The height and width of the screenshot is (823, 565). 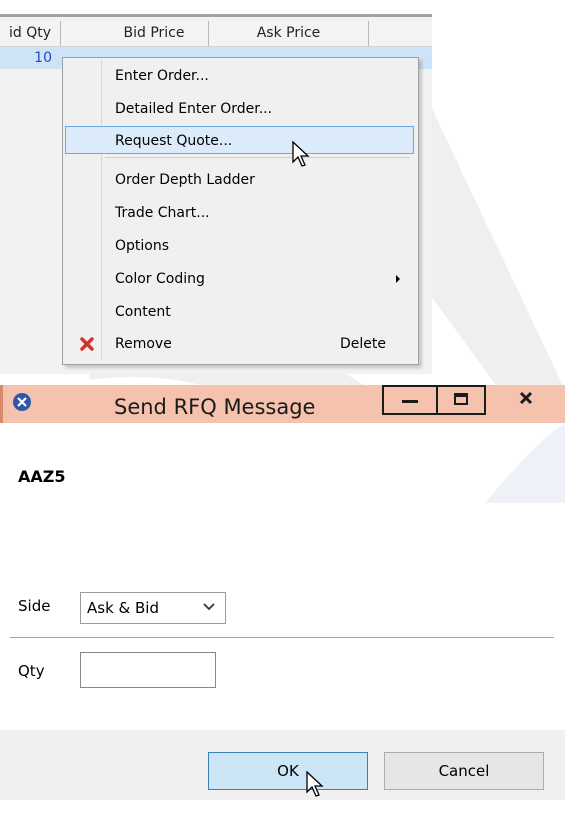 I want to click on menu-item-content: Content, so click(x=239, y=312).